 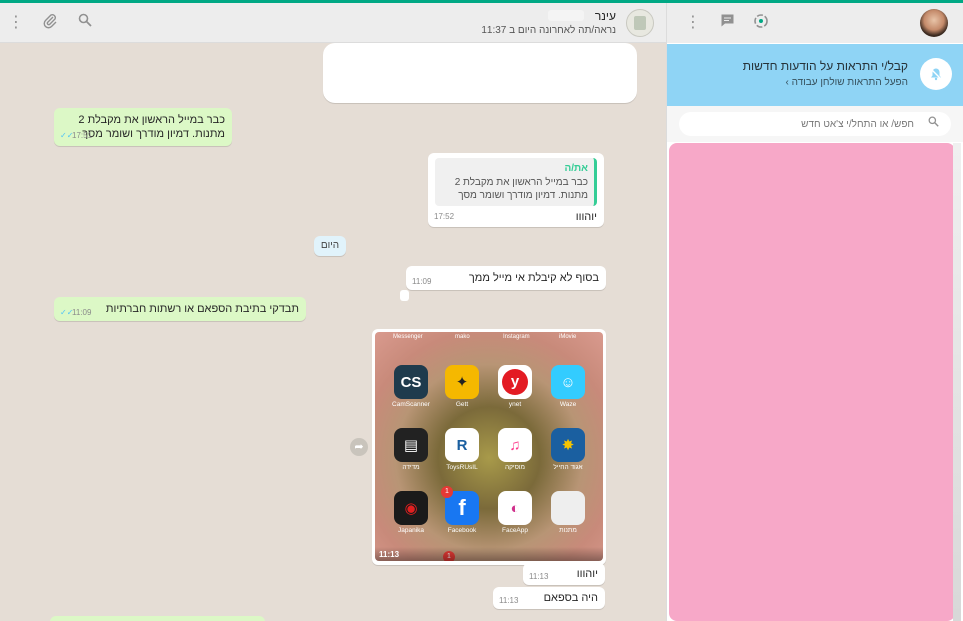 I want to click on new-chat-icon, so click(x=727, y=23).